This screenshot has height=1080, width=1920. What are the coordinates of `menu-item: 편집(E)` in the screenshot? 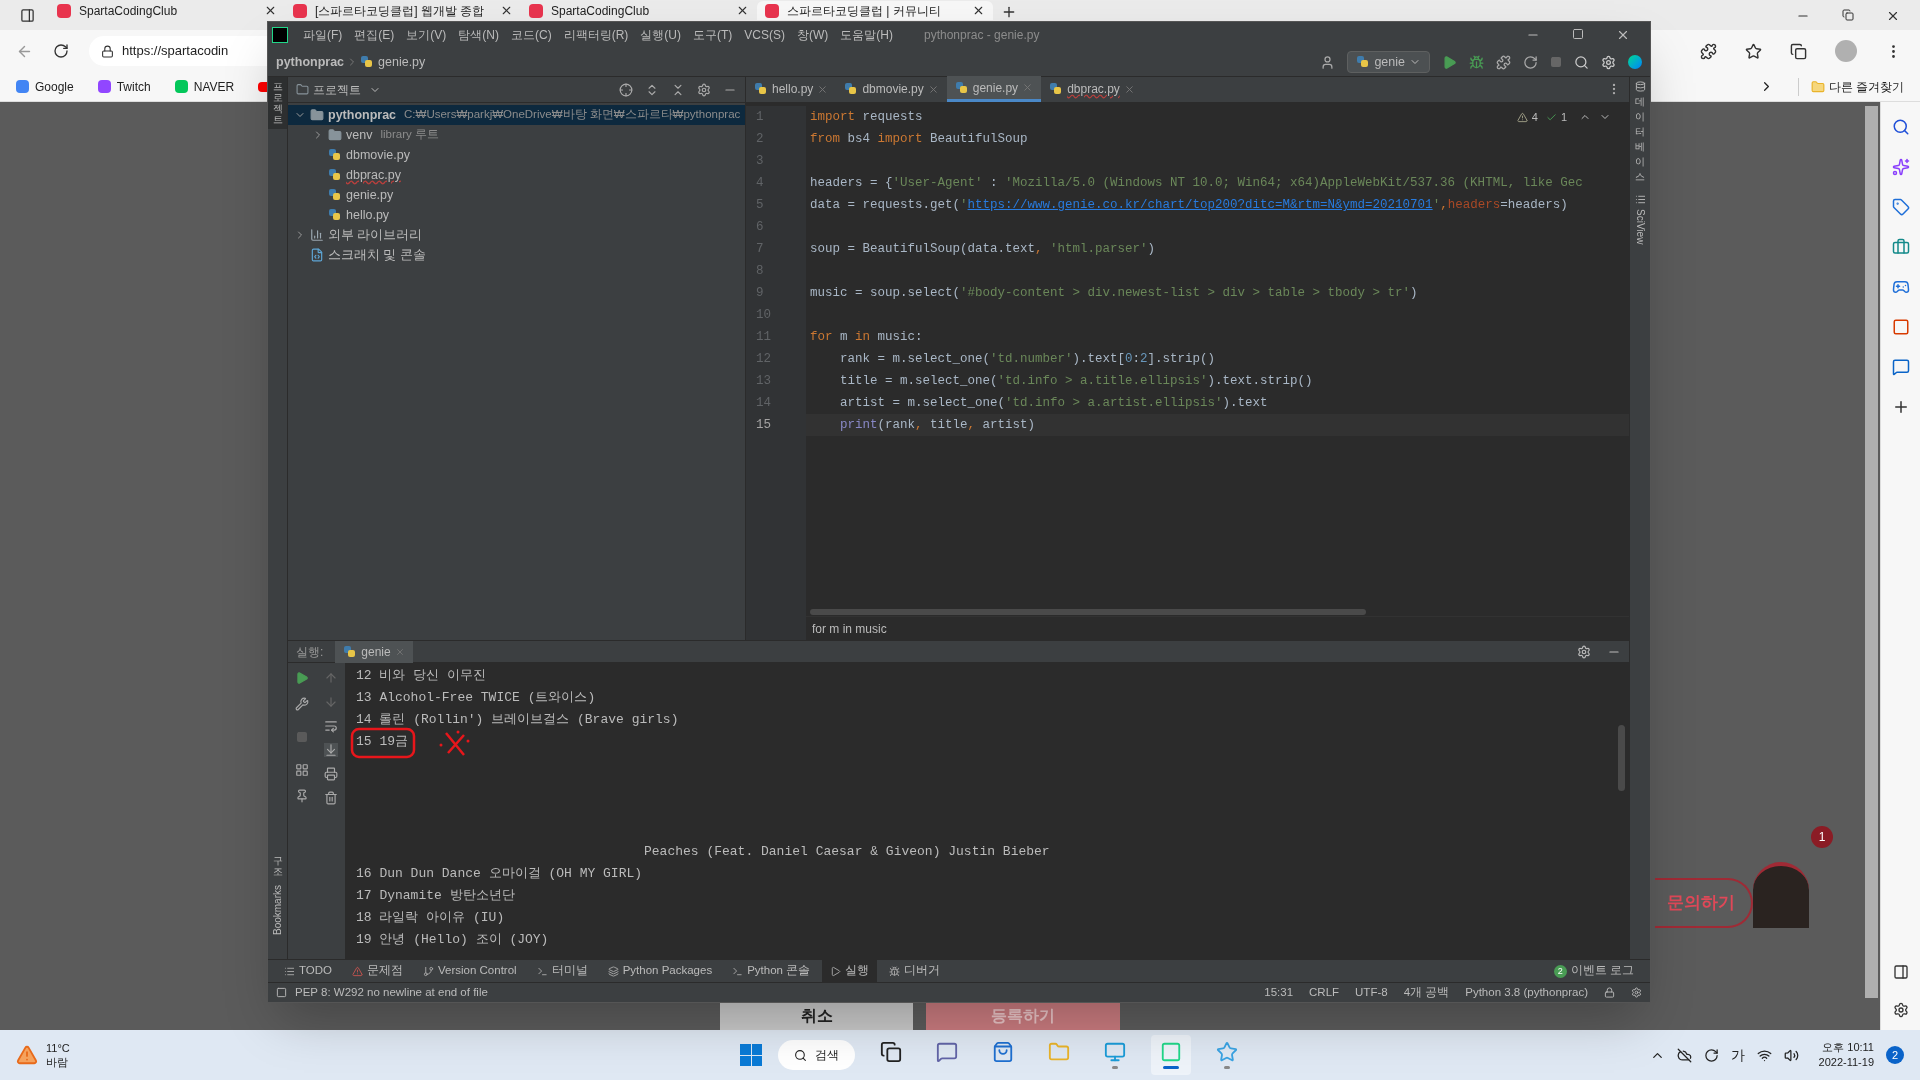 It's located at (374, 35).